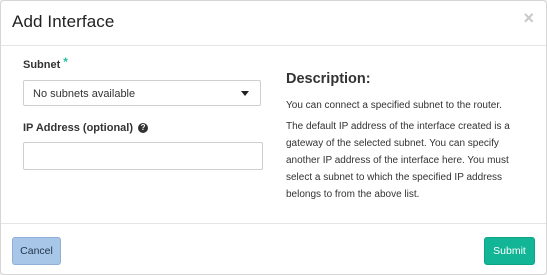 This screenshot has height=275, width=547. Describe the element at coordinates (328, 79) in the screenshot. I see `description-title: Description:` at that location.